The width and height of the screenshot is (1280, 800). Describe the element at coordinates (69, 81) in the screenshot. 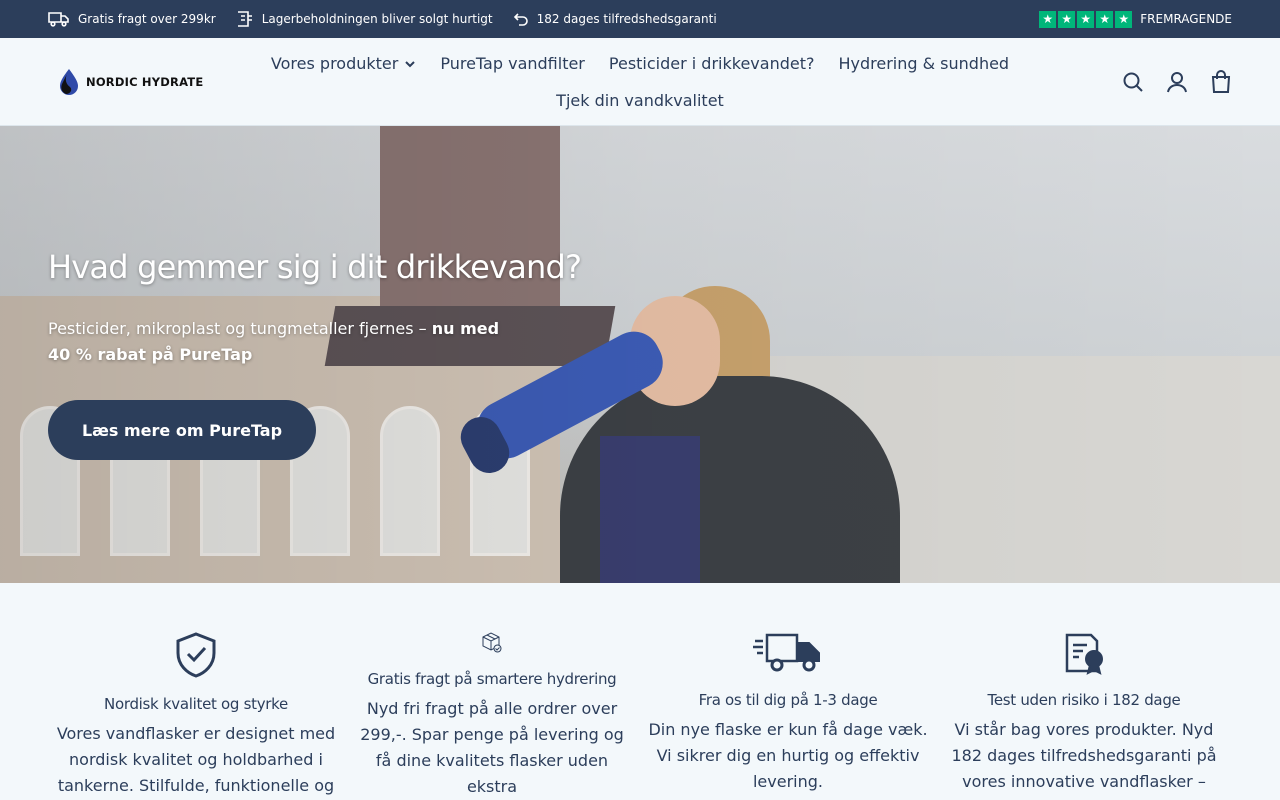

I see `drop-logo-icon` at that location.